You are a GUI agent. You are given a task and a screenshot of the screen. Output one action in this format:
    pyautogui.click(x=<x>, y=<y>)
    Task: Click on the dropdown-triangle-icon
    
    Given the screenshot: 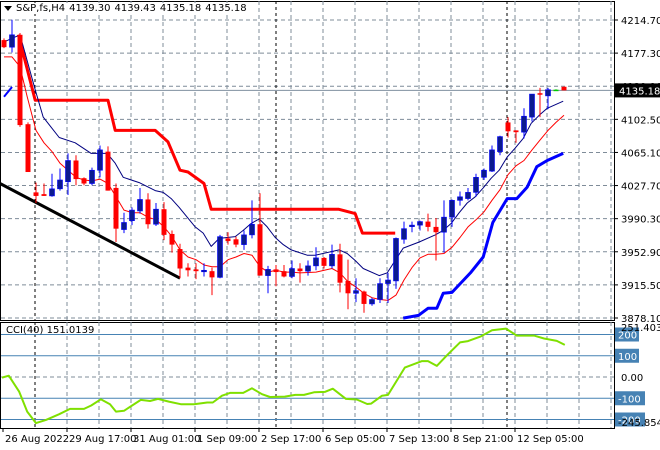 What is the action you would take?
    pyautogui.click(x=8, y=8)
    